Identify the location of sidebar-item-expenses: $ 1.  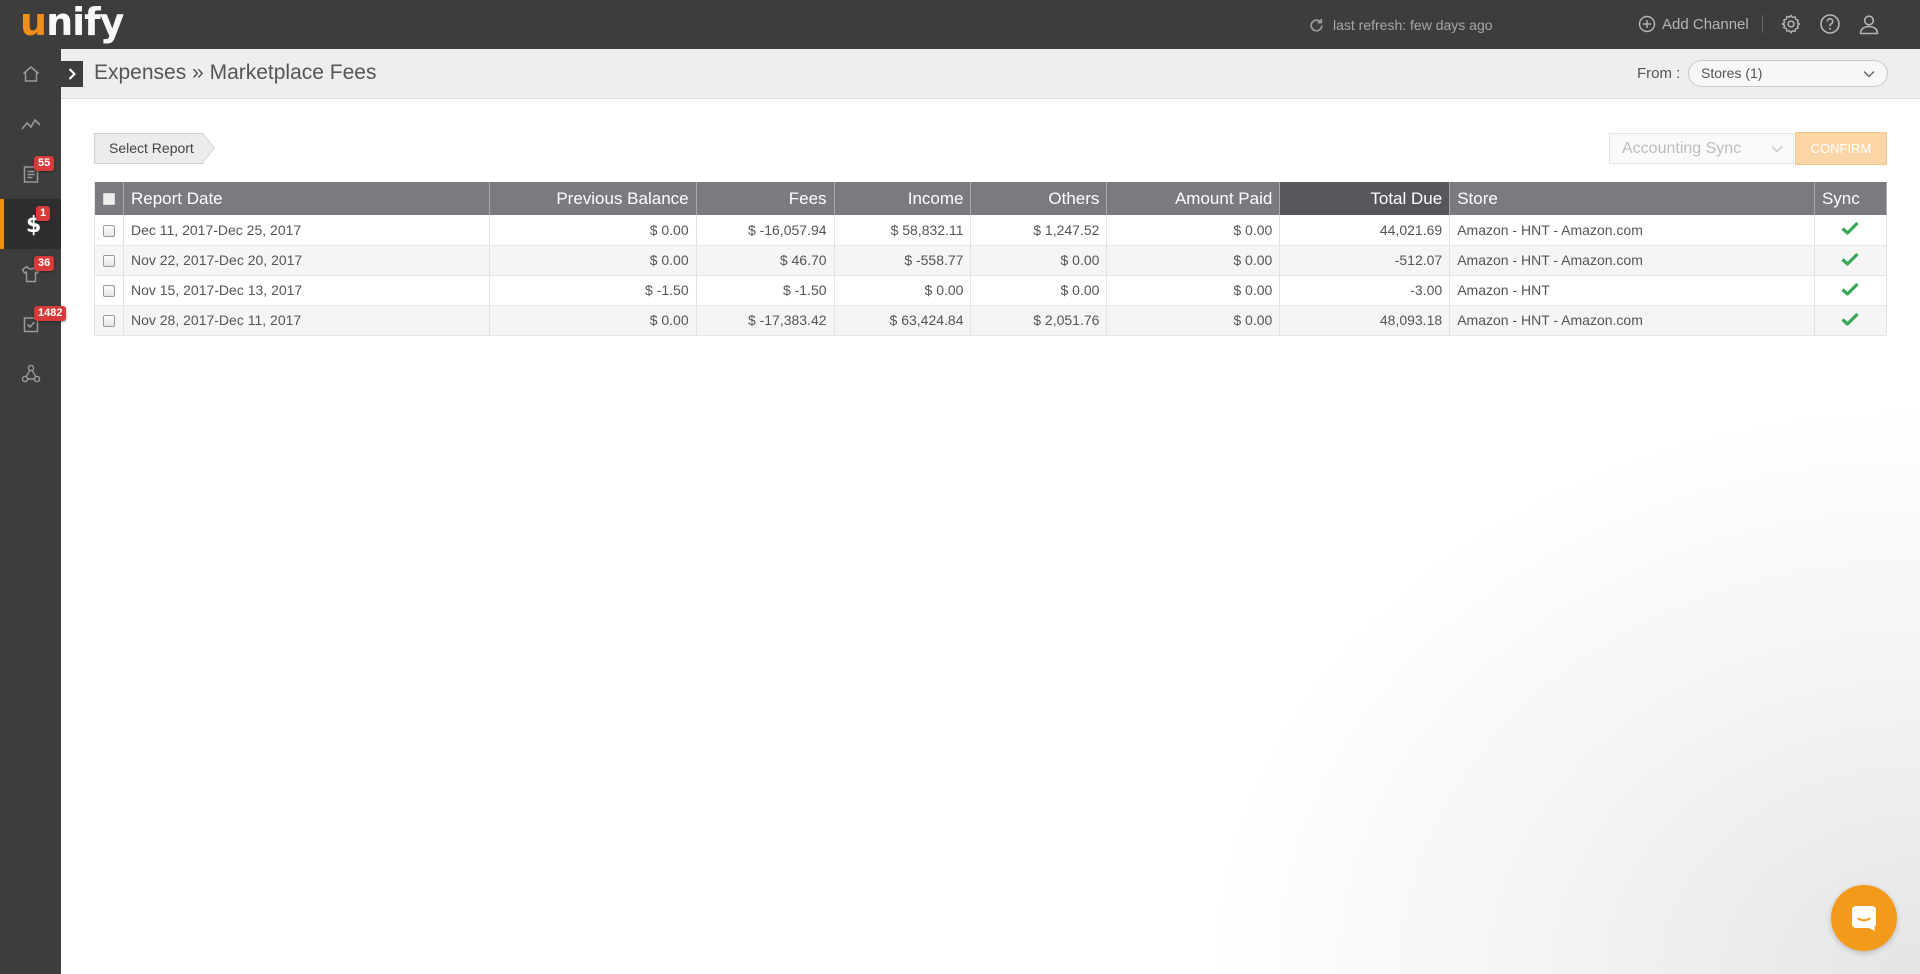
(30, 224).